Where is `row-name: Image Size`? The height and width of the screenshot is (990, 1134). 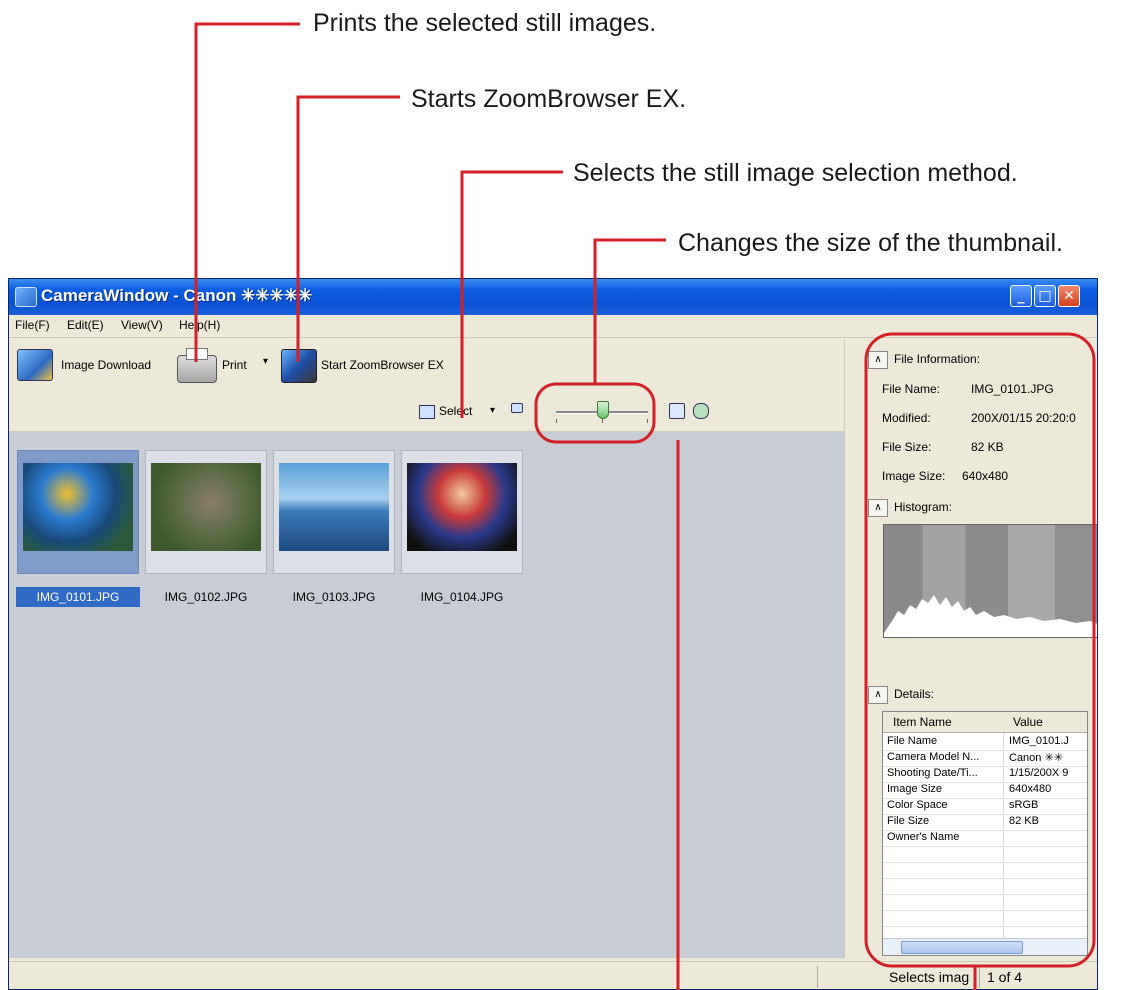 row-name: Image Size is located at coordinates (915, 789).